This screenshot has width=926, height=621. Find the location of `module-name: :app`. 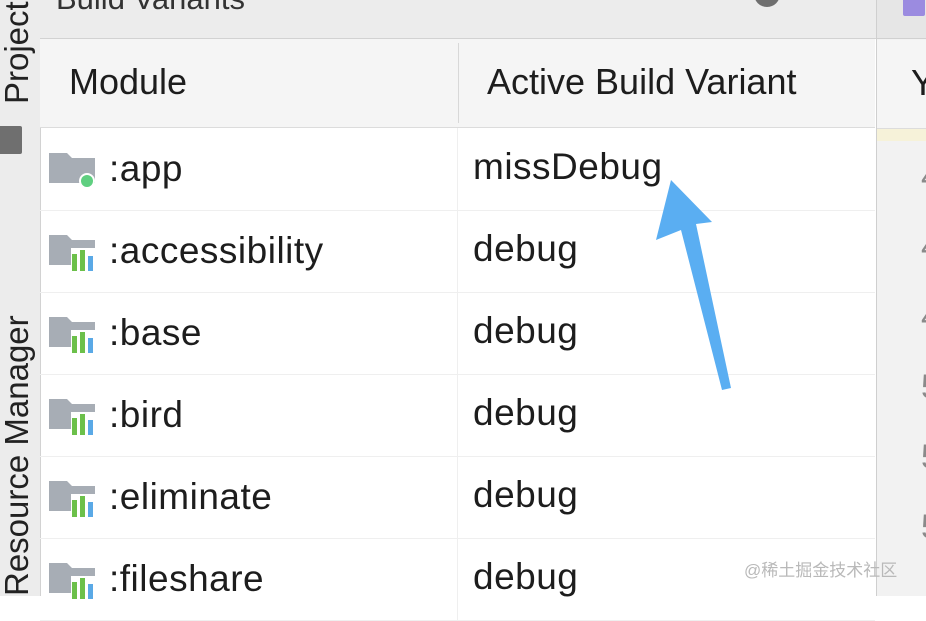

module-name: :app is located at coordinates (146, 168).